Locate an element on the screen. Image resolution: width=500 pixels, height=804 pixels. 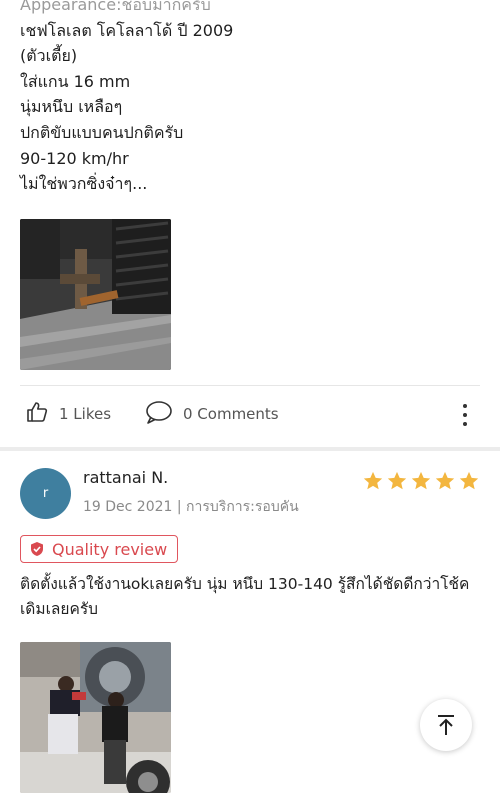
kebab-menu-icon is located at coordinates (465, 415).